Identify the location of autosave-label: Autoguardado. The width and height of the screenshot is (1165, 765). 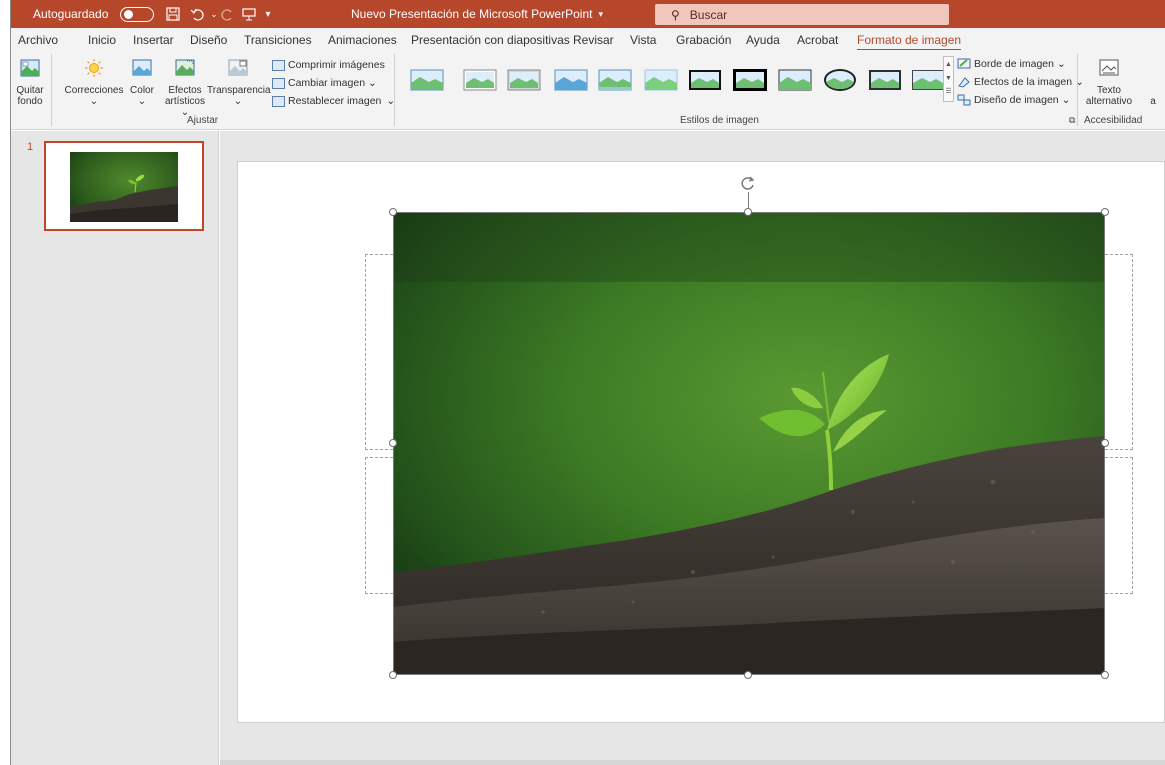
(71, 14).